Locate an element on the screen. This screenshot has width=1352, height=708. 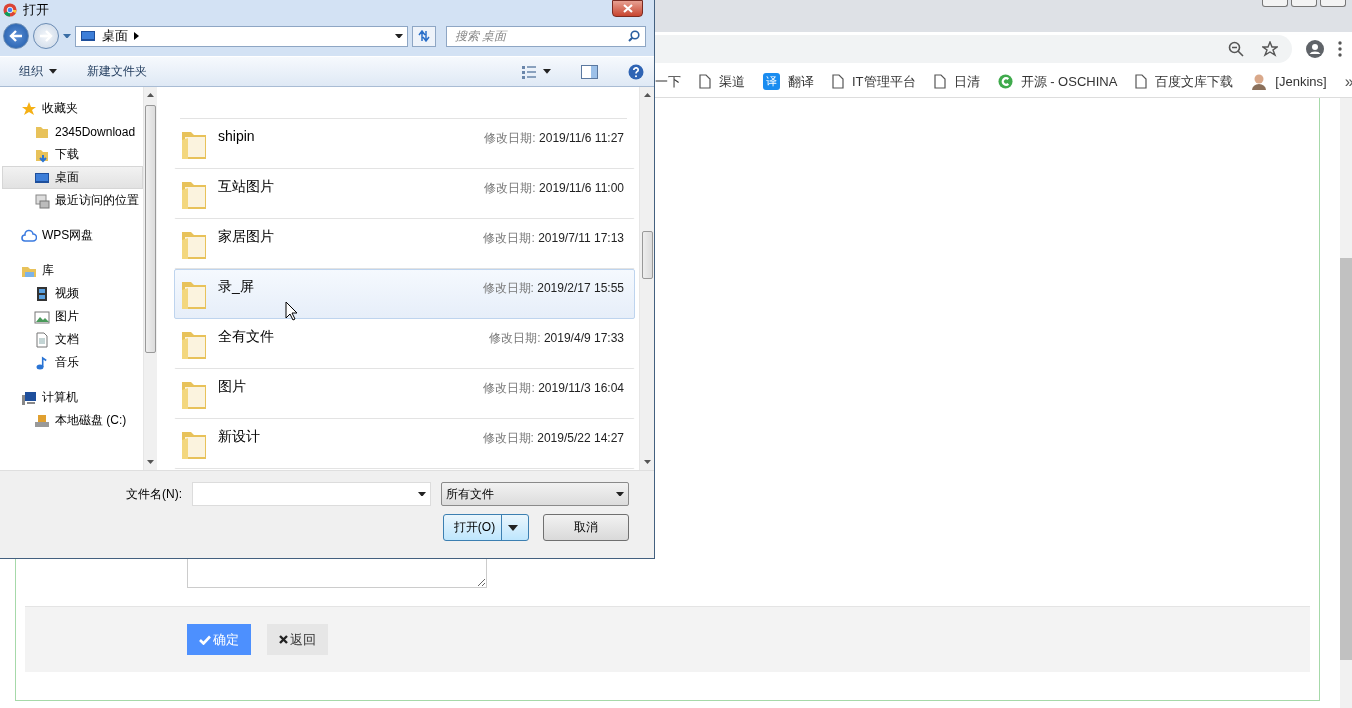
help-button is located at coordinates (636, 71).